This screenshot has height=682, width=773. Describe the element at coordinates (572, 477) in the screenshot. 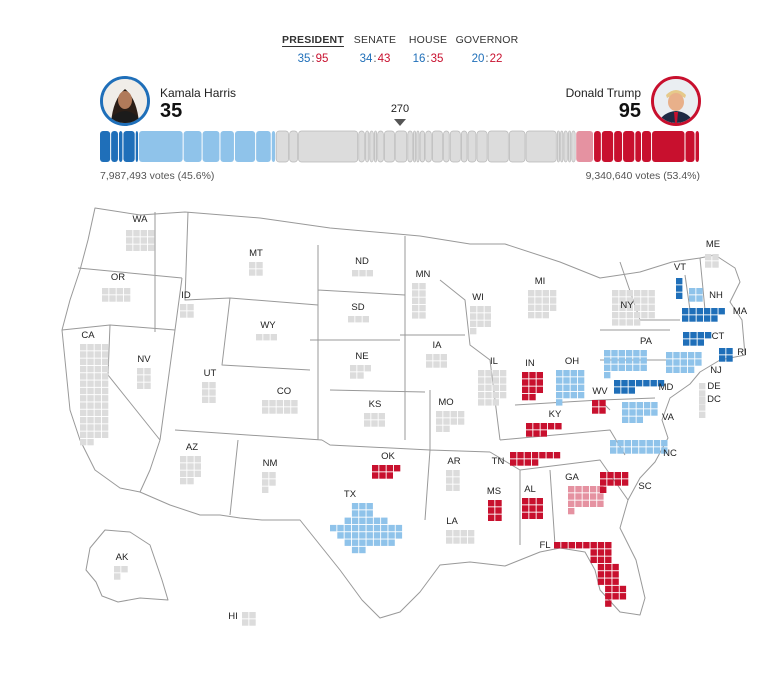

I see `state-label-ga: GA` at that location.